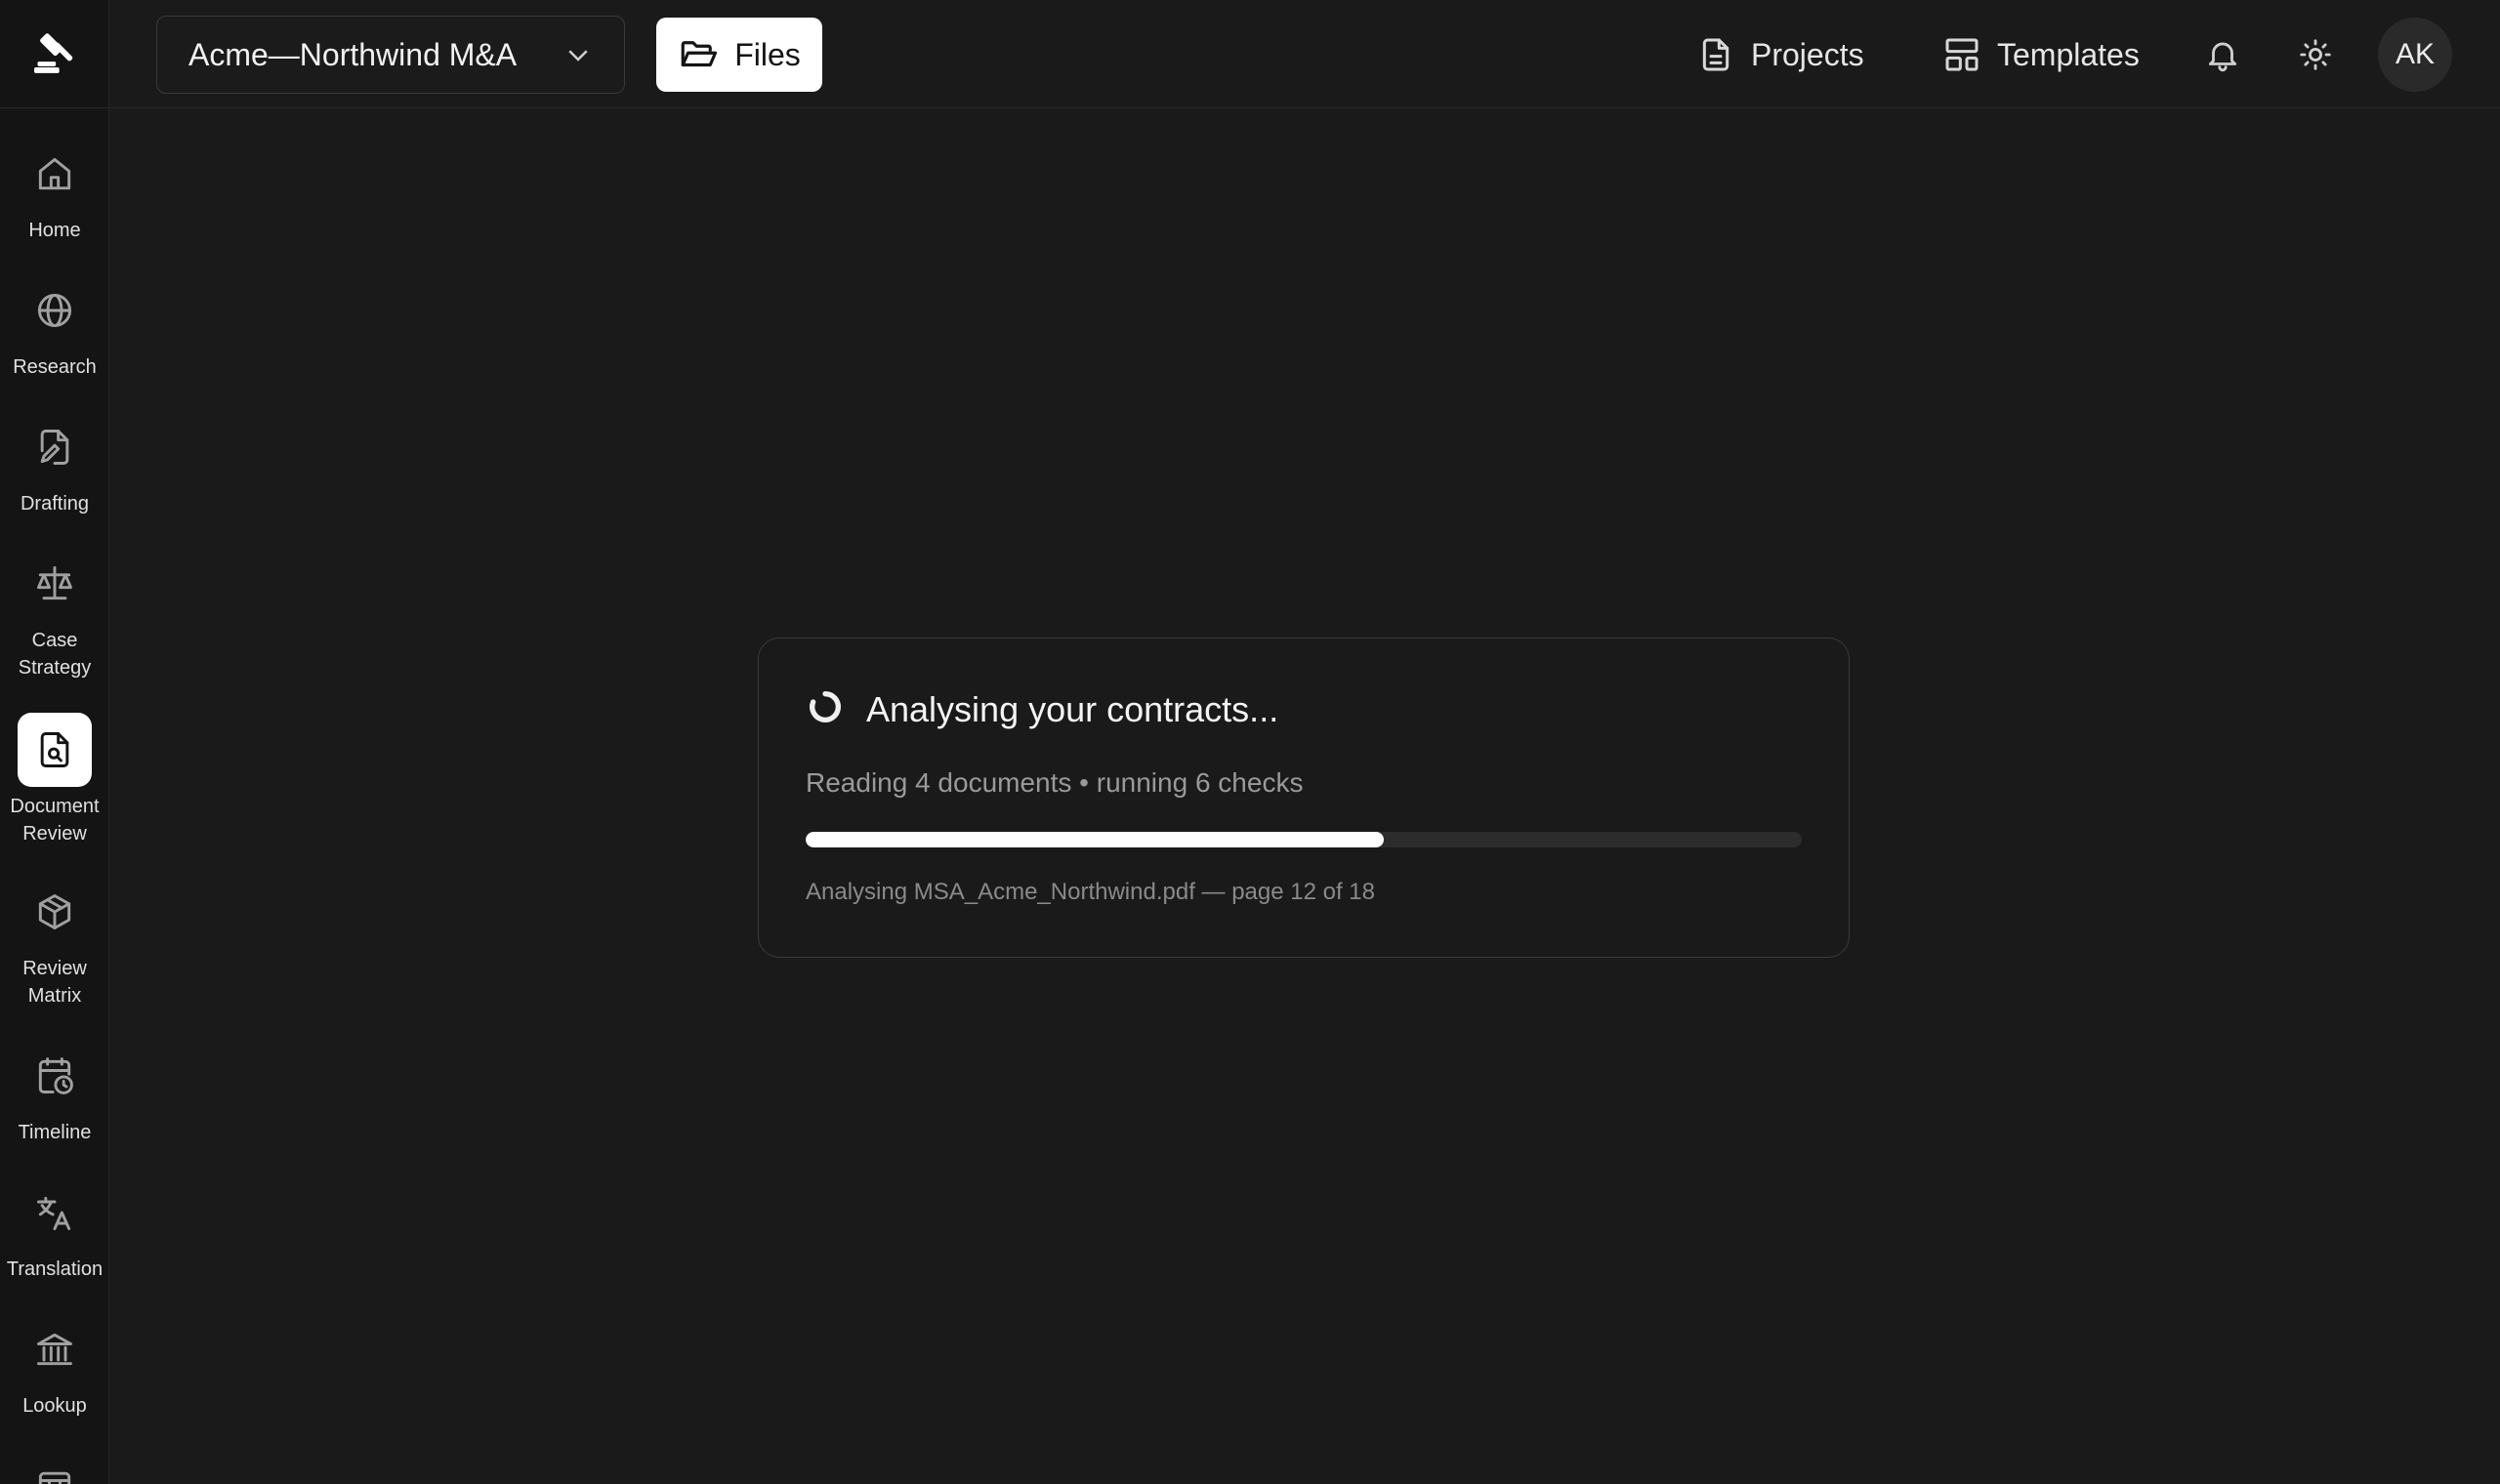 Image resolution: width=2500 pixels, height=1484 pixels. I want to click on sidebar-item-label: Home, so click(54, 231).